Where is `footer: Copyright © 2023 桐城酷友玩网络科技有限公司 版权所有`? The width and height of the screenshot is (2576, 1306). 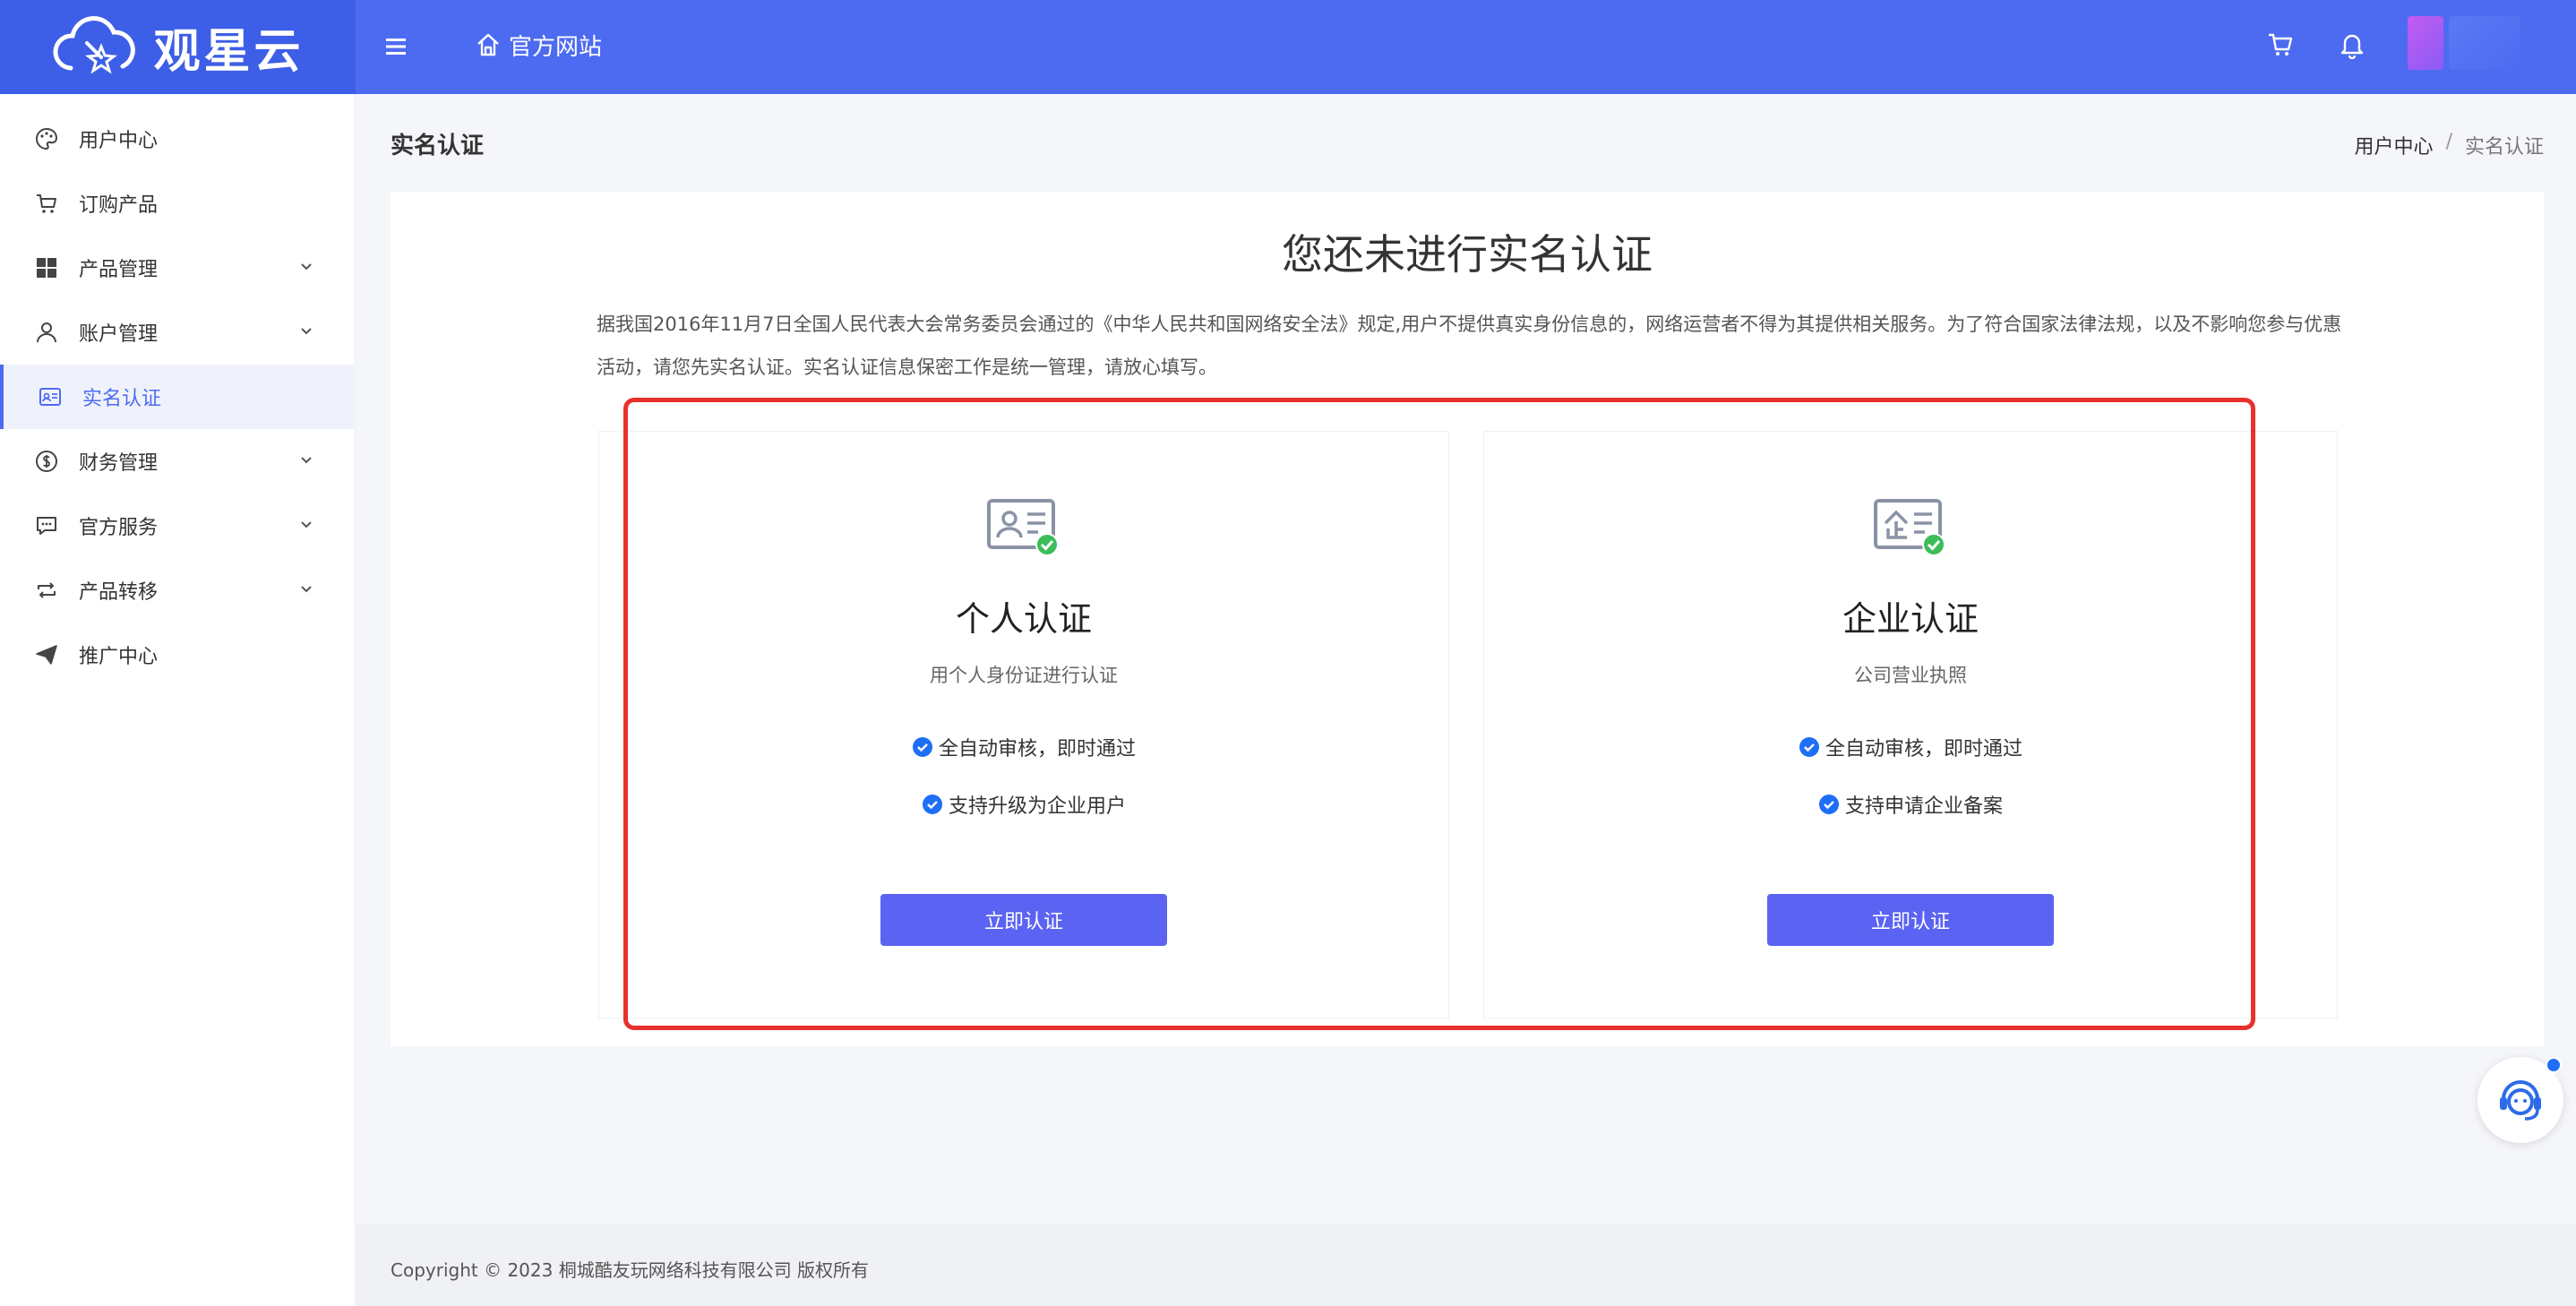
footer: Copyright © 2023 桐城酷友玩网络科技有限公司 版权所有 is located at coordinates (1466, 1265).